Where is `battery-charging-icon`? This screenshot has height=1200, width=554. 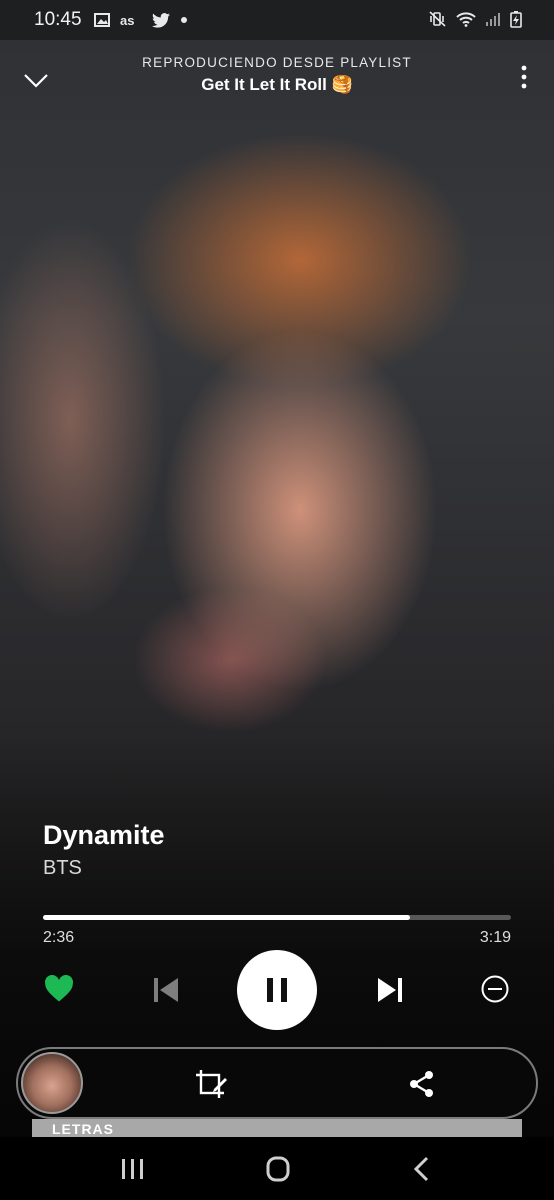 battery-charging-icon is located at coordinates (516, 19).